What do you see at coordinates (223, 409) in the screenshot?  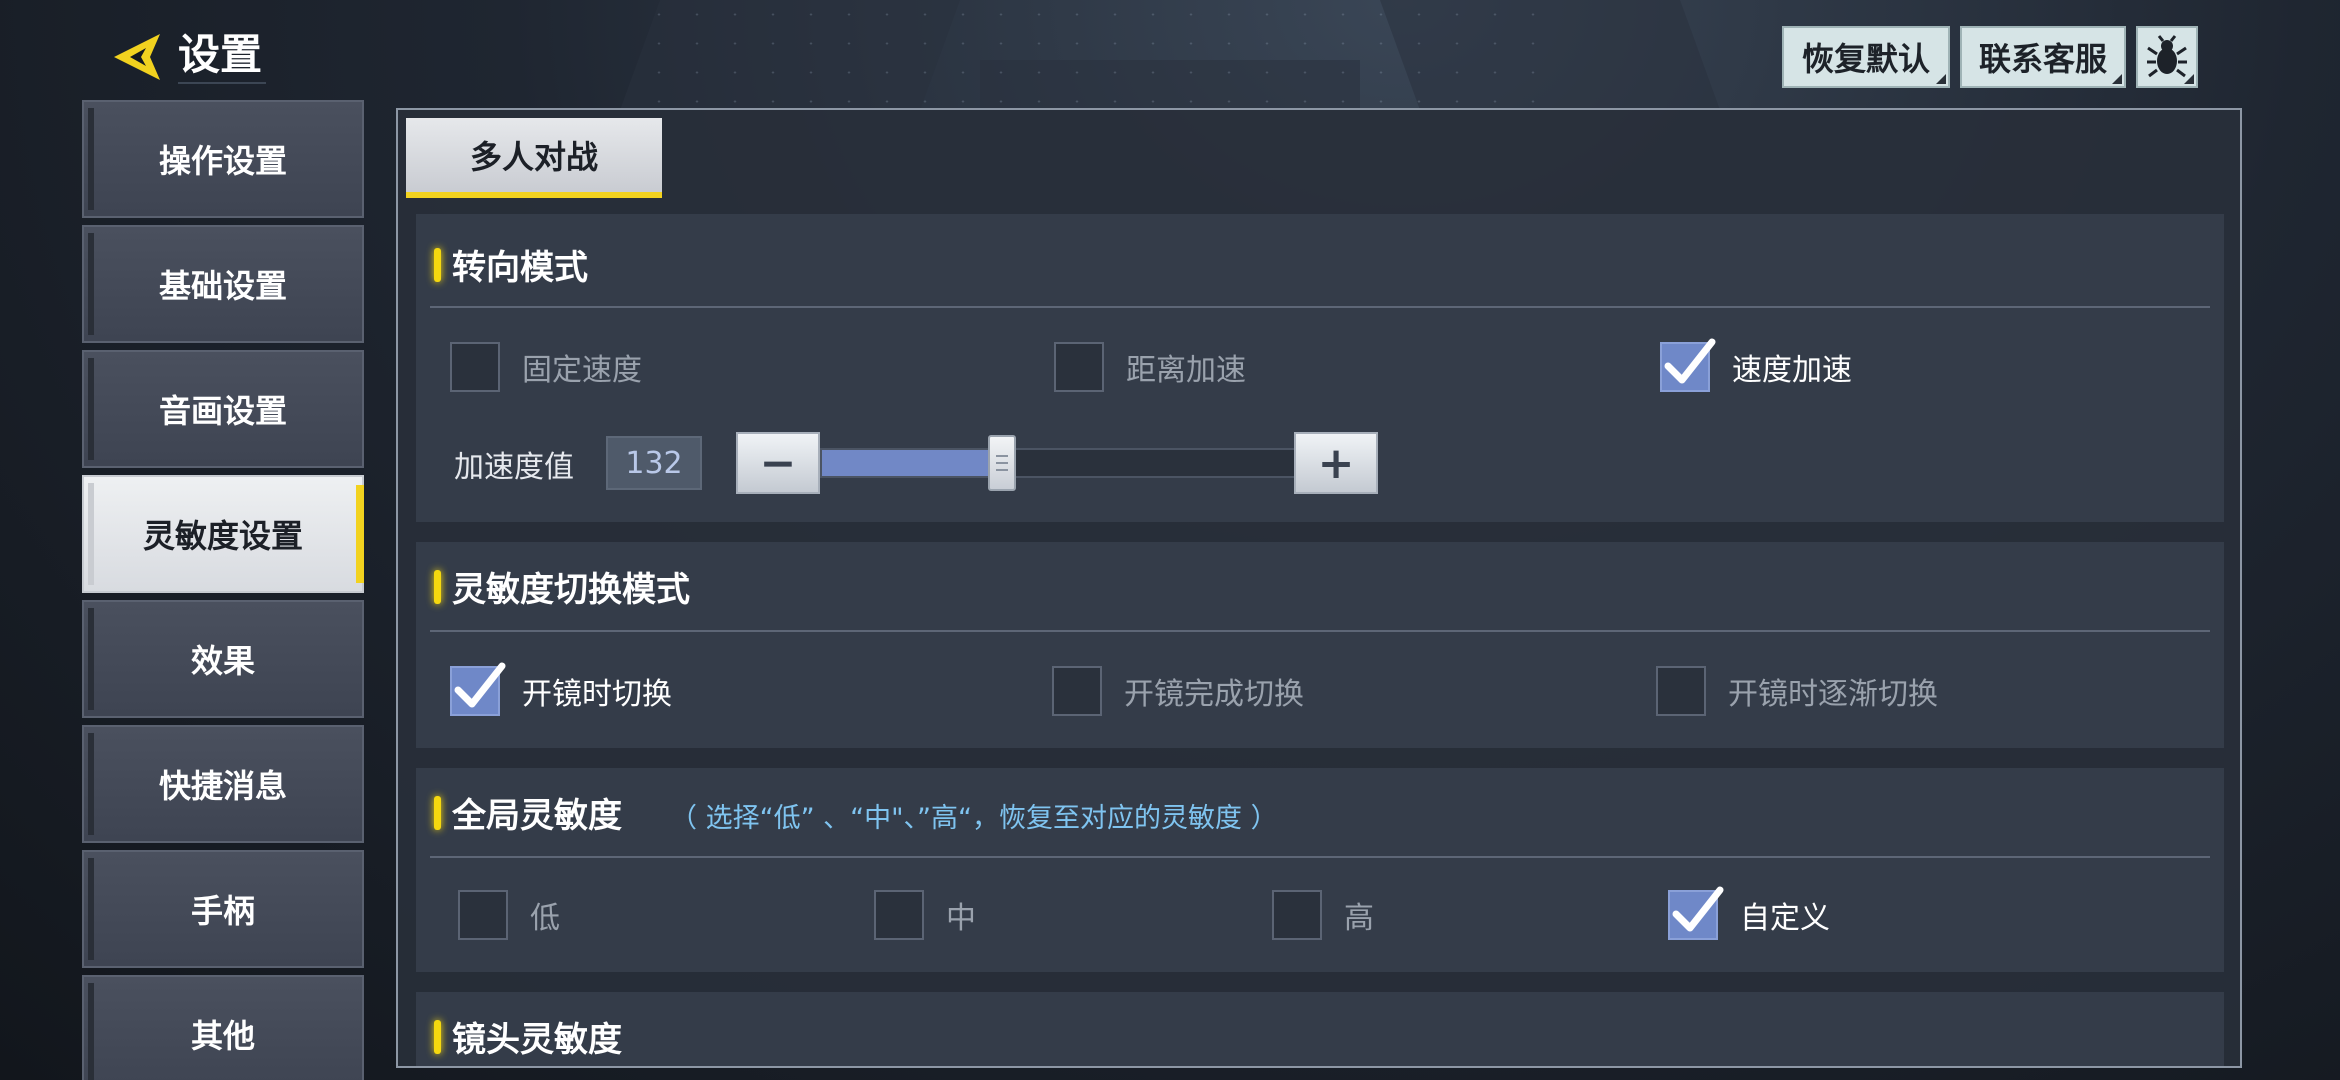 I see `sidebar-item-audio-video: 音画设置` at bounding box center [223, 409].